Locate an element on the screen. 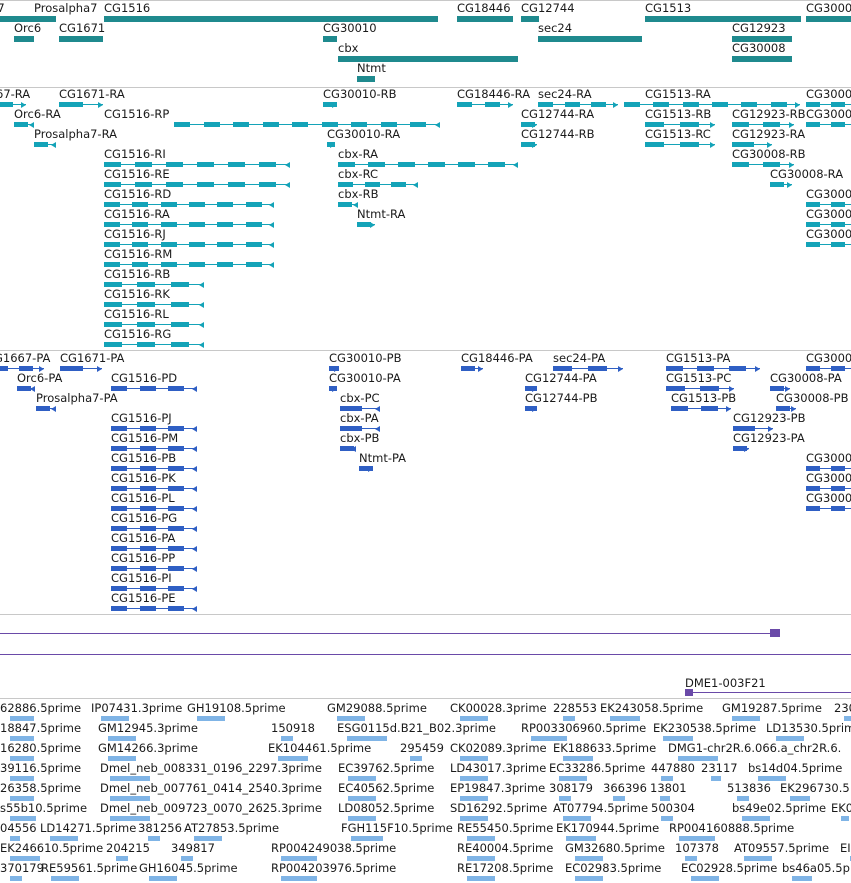  est-label: RP004160888.5prime is located at coordinates (732, 828).